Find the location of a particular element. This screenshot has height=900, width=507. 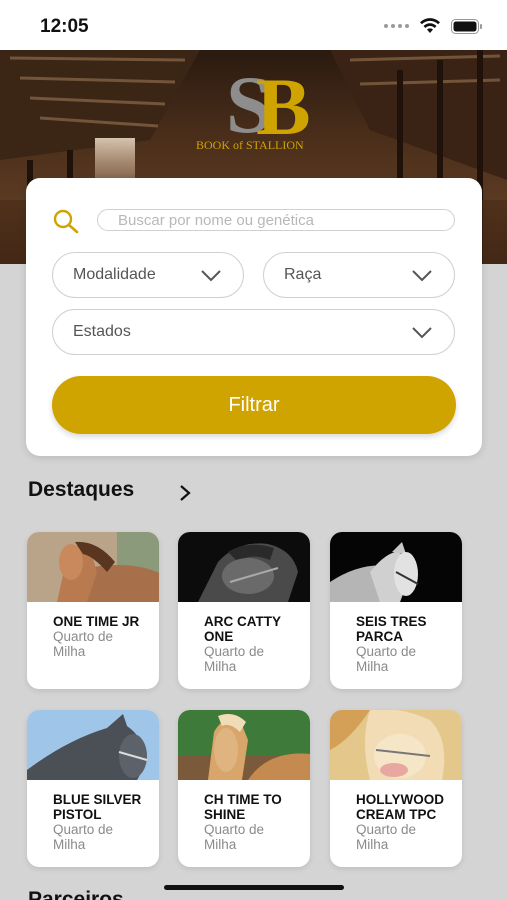

status-bar: 12:05 is located at coordinates (253, 25).